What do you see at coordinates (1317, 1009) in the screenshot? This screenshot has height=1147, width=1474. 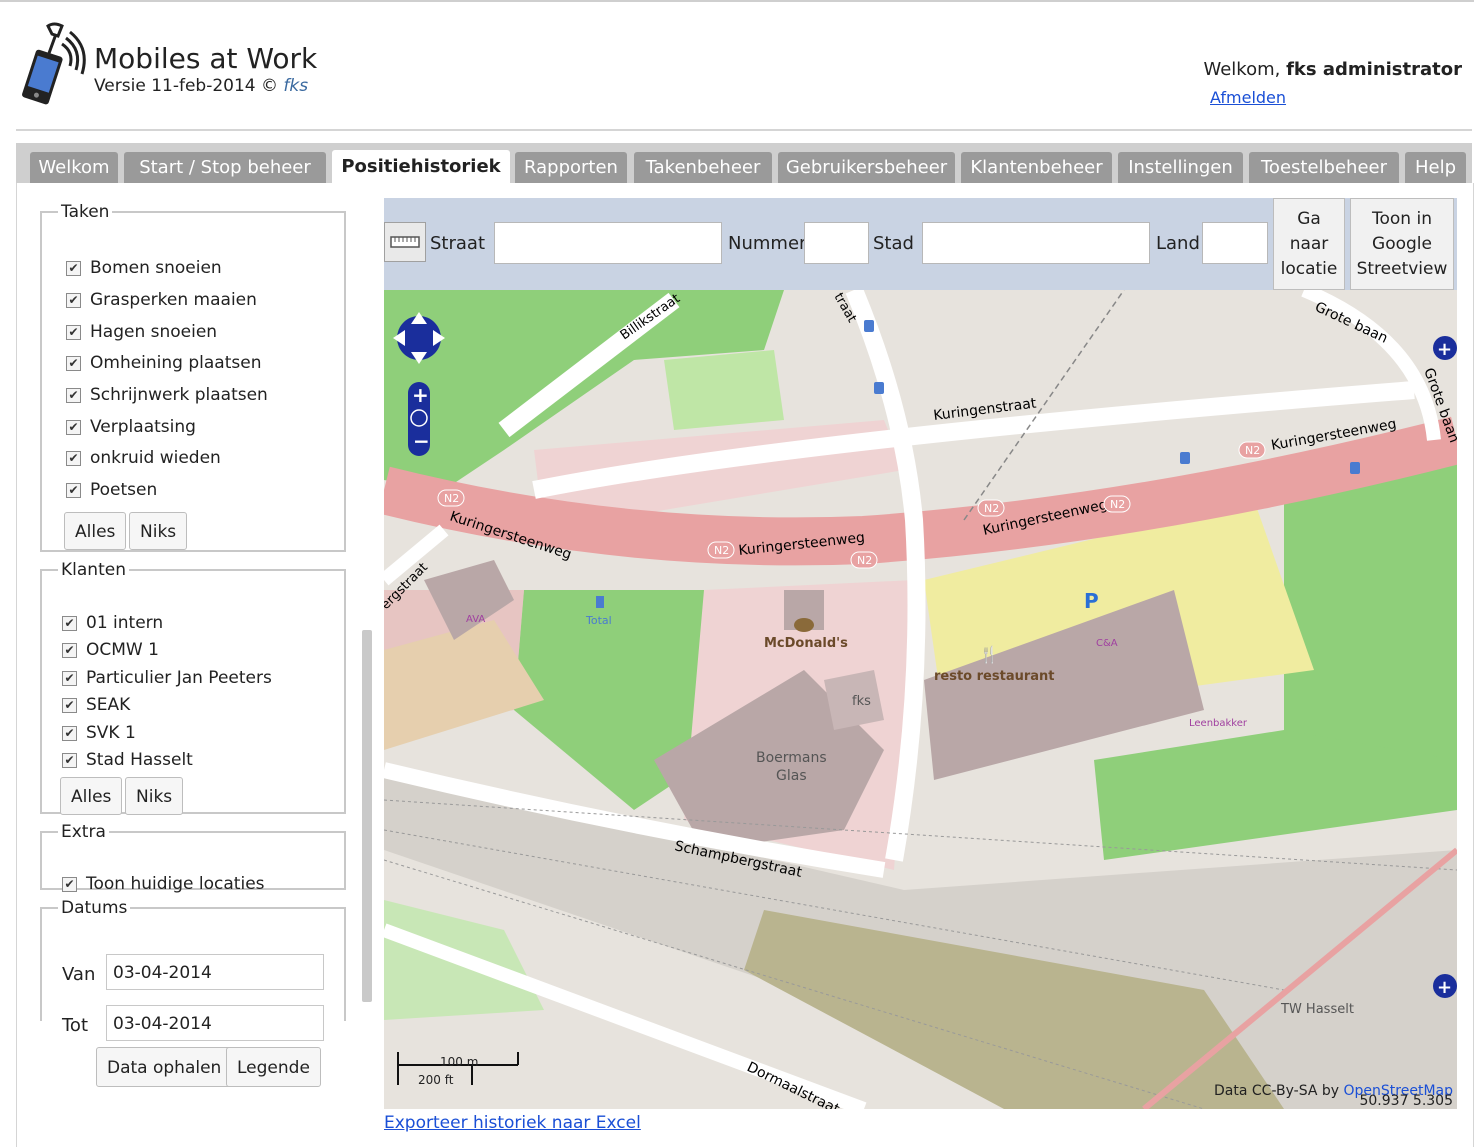 I see `poi-tw-hasselt: TW Hasselt` at bounding box center [1317, 1009].